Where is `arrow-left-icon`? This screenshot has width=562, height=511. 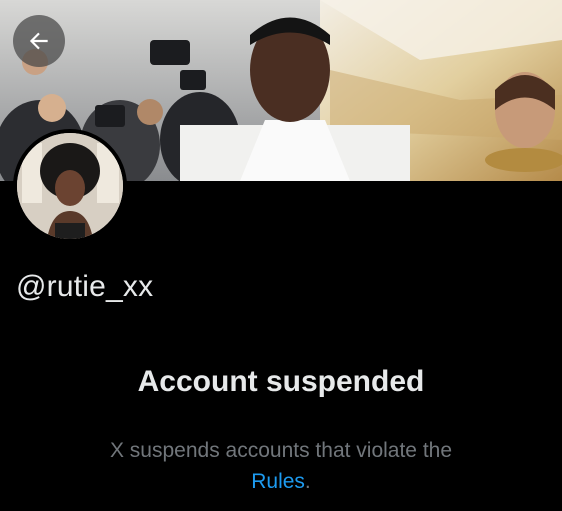 arrow-left-icon is located at coordinates (38, 41).